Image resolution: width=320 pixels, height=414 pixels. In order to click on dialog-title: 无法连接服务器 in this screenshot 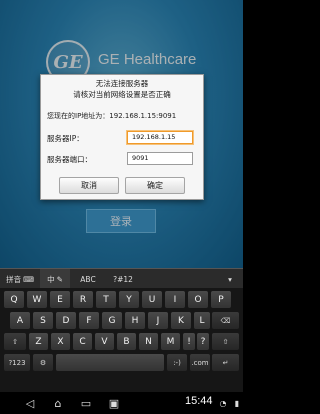, I will do `click(122, 83)`.